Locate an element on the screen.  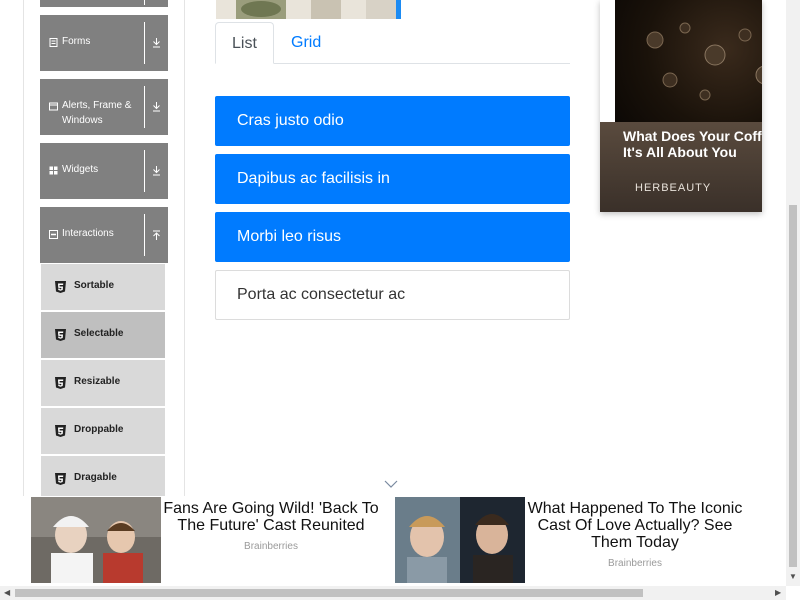
widgets-grid-icon is located at coordinates (53, 170).